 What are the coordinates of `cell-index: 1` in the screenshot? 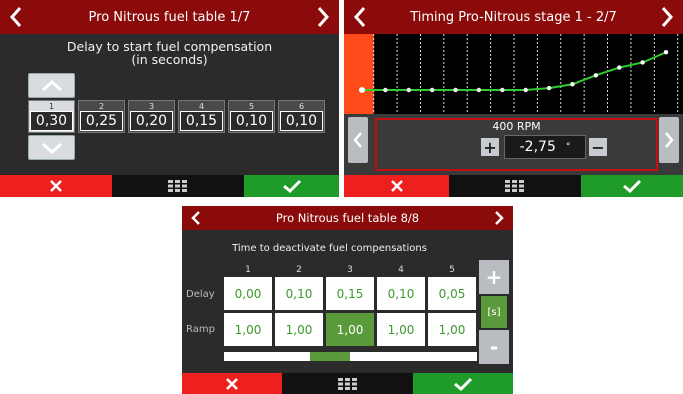 It's located at (51, 106).